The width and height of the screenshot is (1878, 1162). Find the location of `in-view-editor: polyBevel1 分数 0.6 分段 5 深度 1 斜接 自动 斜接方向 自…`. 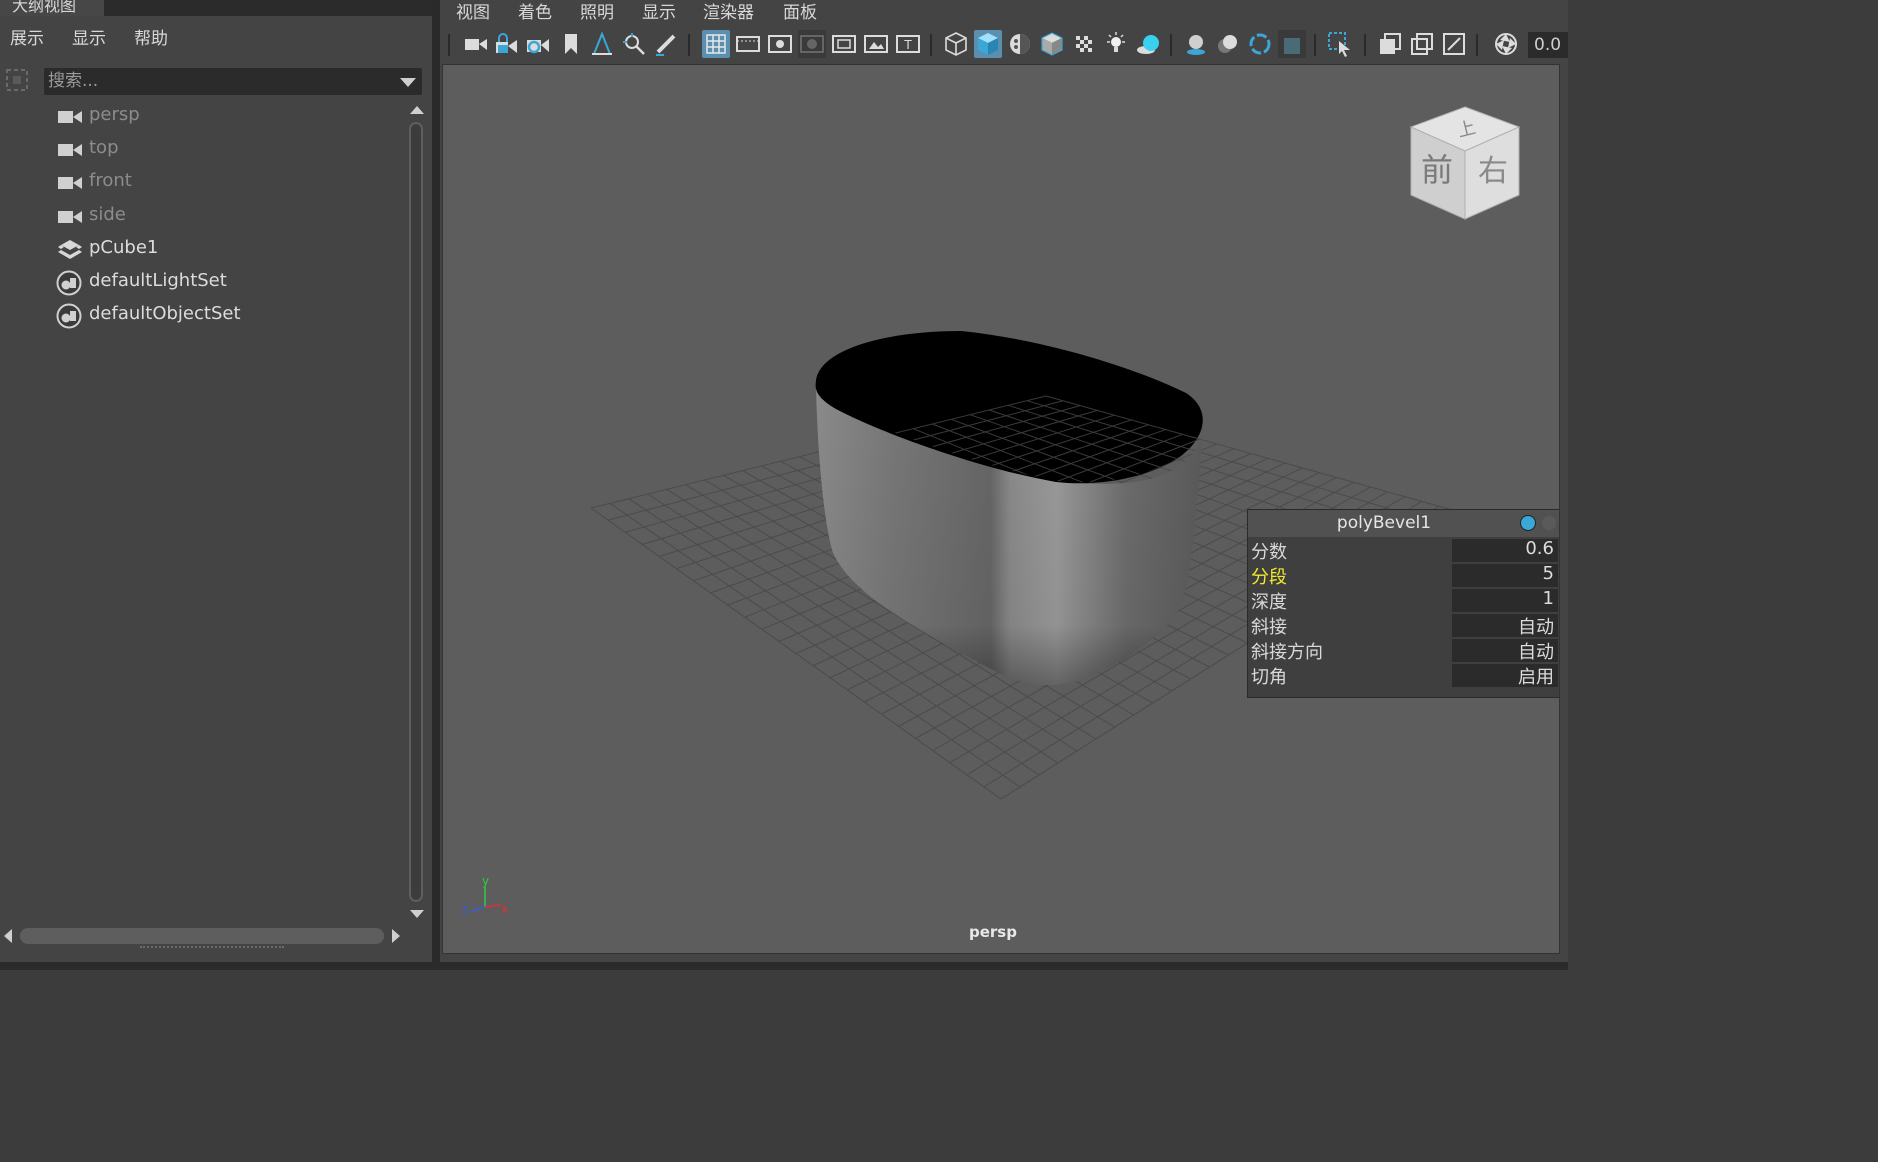

in-view-editor: polyBevel1 分数 0.6 分段 5 深度 1 斜接 自动 斜接方向 自… is located at coordinates (1403, 603).